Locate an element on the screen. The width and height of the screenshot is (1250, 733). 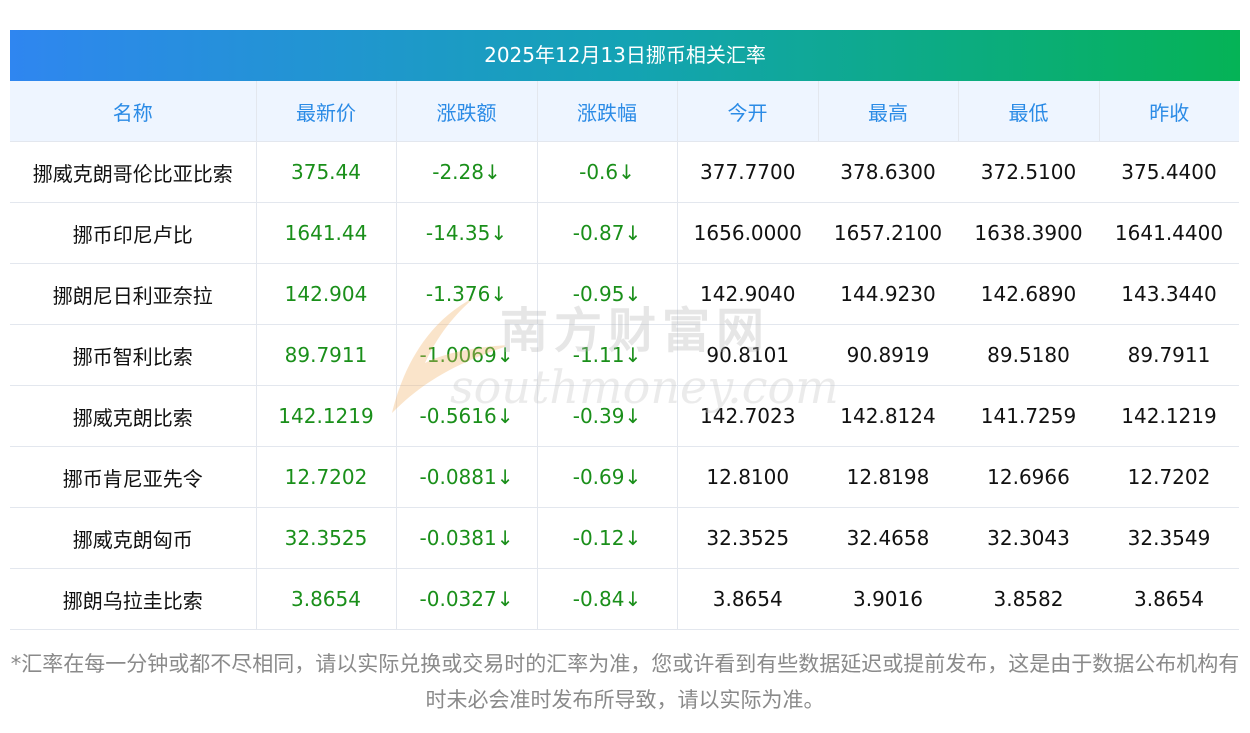
change-percent: -0.69↓ is located at coordinates (607, 477).